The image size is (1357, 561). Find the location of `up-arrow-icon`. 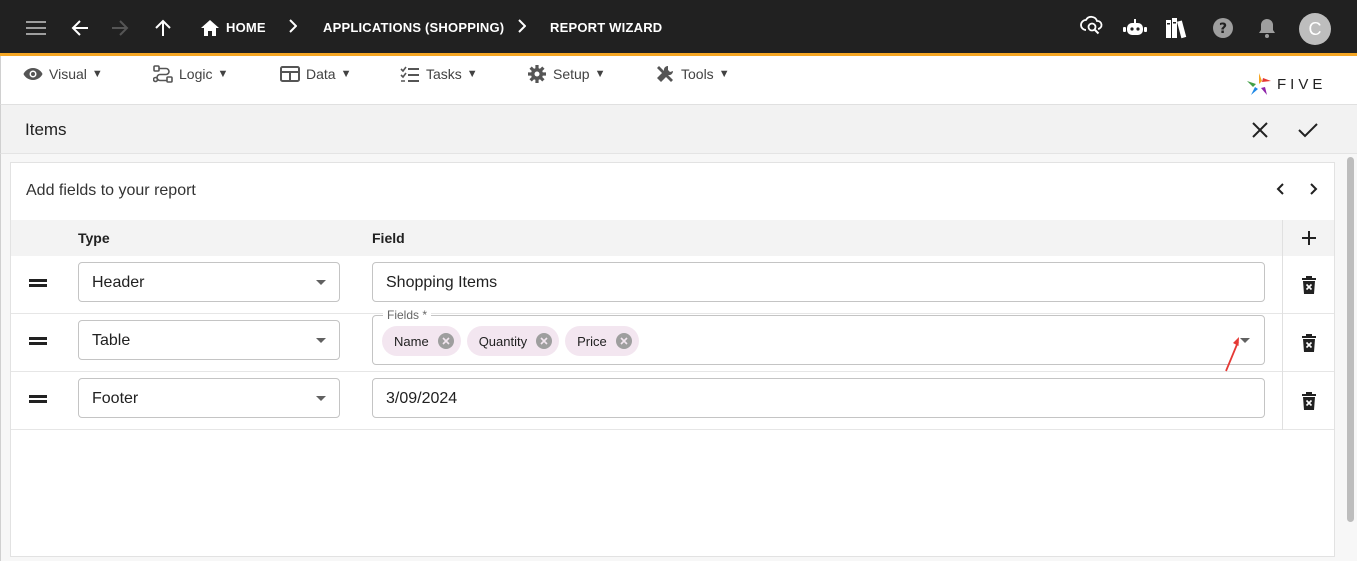

up-arrow-icon is located at coordinates (163, 28).